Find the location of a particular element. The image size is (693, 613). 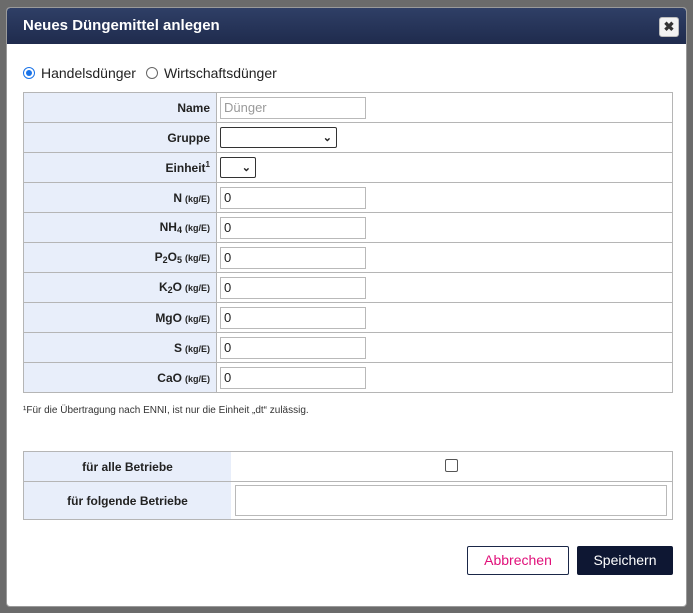

betriebe-table: für alle Betriebe für folgende Betriebe is located at coordinates (348, 485).